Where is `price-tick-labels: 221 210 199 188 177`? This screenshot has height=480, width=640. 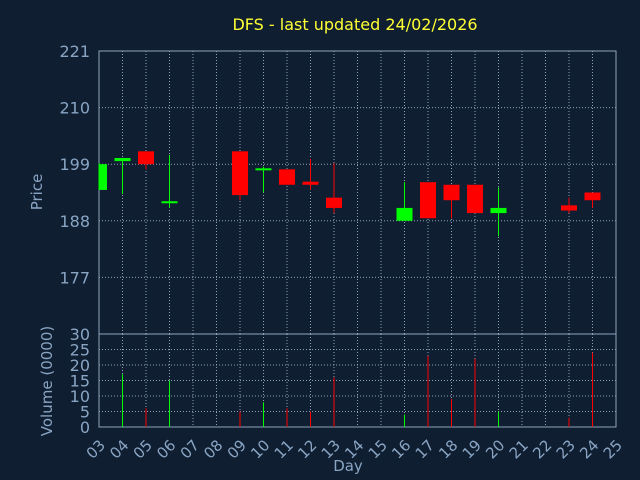
price-tick-labels: 221 210 199 188 177 is located at coordinates (74, 164).